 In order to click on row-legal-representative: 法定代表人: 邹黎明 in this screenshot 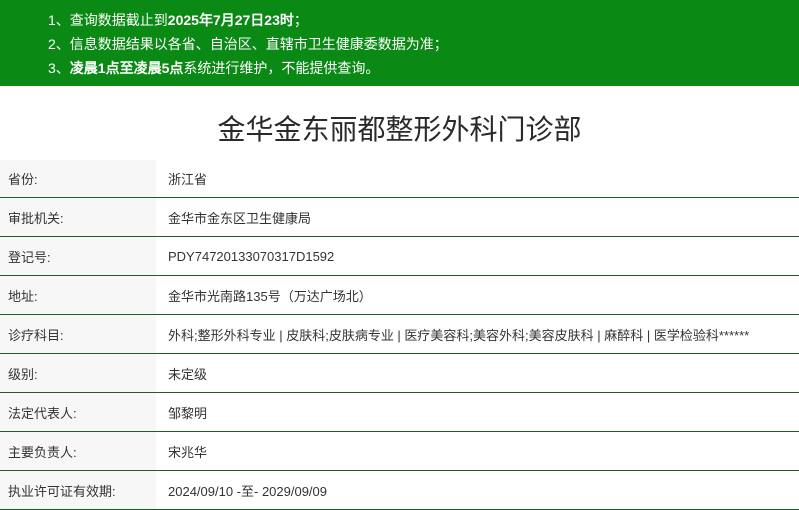, I will do `click(399, 412)`.